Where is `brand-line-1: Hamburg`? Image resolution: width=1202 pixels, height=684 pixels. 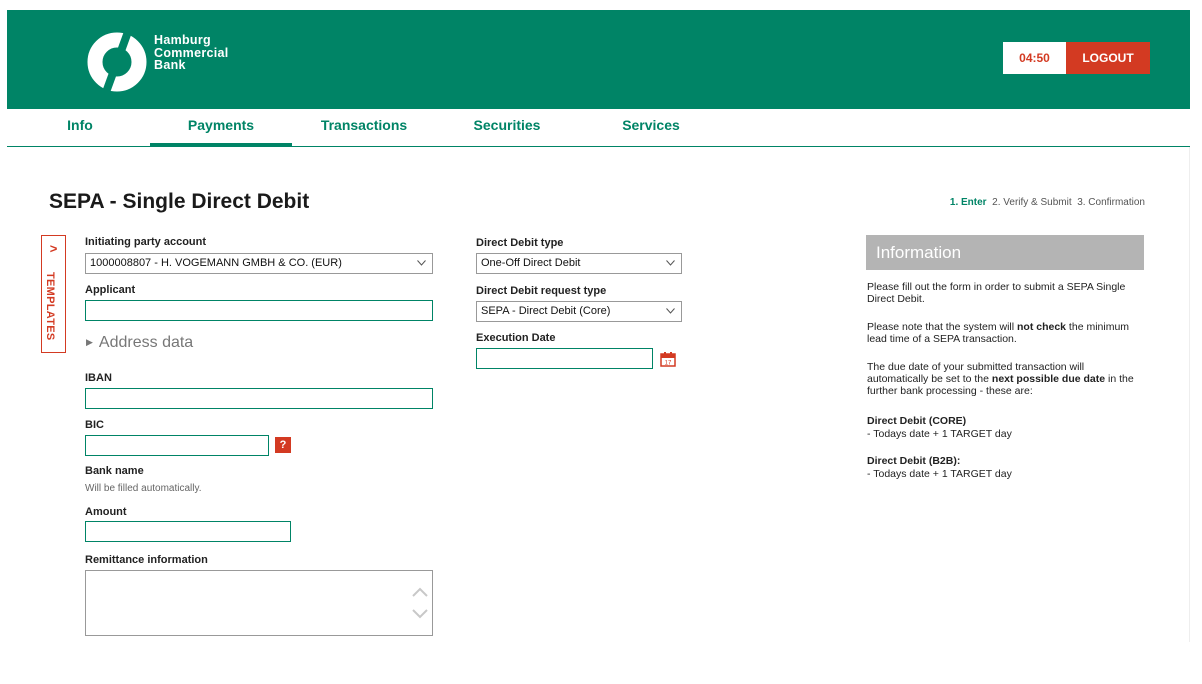
brand-line-1: Hamburg is located at coordinates (182, 40).